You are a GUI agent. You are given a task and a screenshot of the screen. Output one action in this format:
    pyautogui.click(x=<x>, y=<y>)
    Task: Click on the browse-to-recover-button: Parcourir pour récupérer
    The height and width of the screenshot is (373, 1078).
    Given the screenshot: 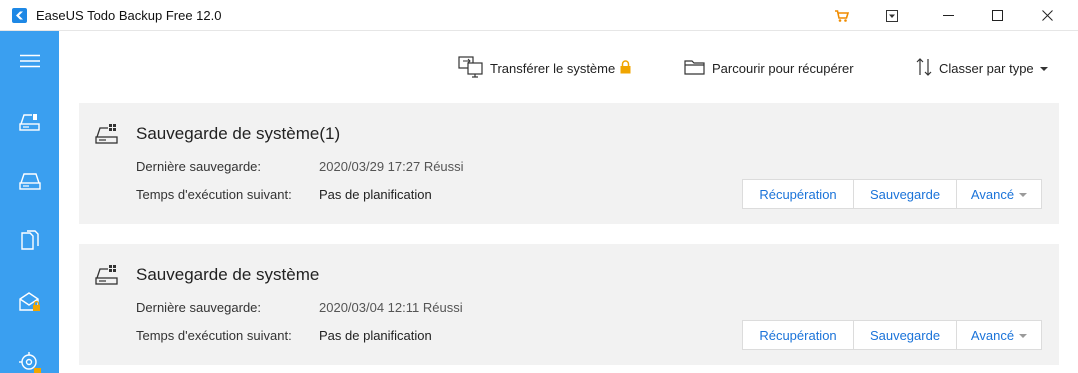 What is the action you would take?
    pyautogui.click(x=769, y=68)
    